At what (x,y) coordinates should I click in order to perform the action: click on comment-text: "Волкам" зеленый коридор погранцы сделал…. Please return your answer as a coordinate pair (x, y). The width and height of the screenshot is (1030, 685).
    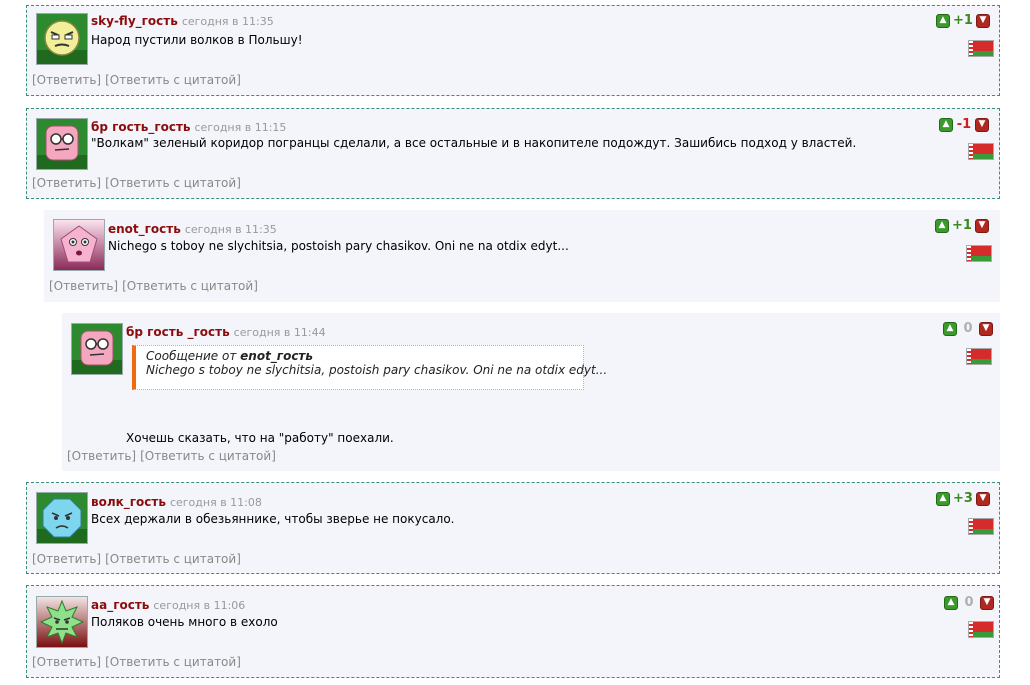
    Looking at the image, I should click on (474, 143).